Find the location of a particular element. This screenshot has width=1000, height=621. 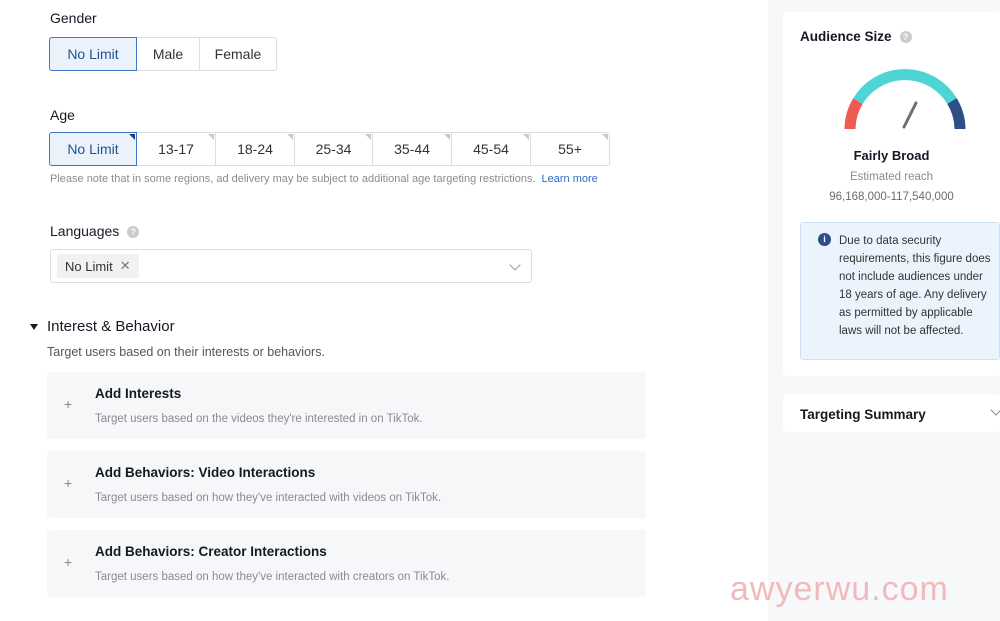

language-tag: No Limit ✕ is located at coordinates (98, 266).